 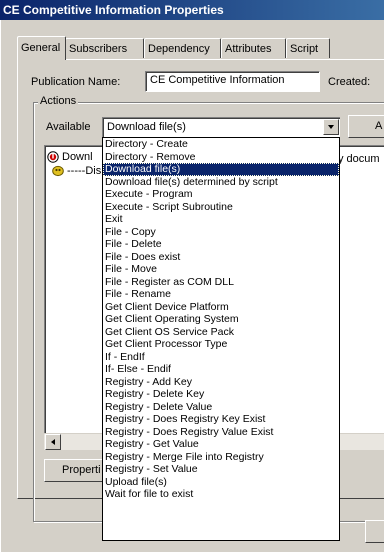 I want to click on tab-script: Script, so click(x=308, y=48).